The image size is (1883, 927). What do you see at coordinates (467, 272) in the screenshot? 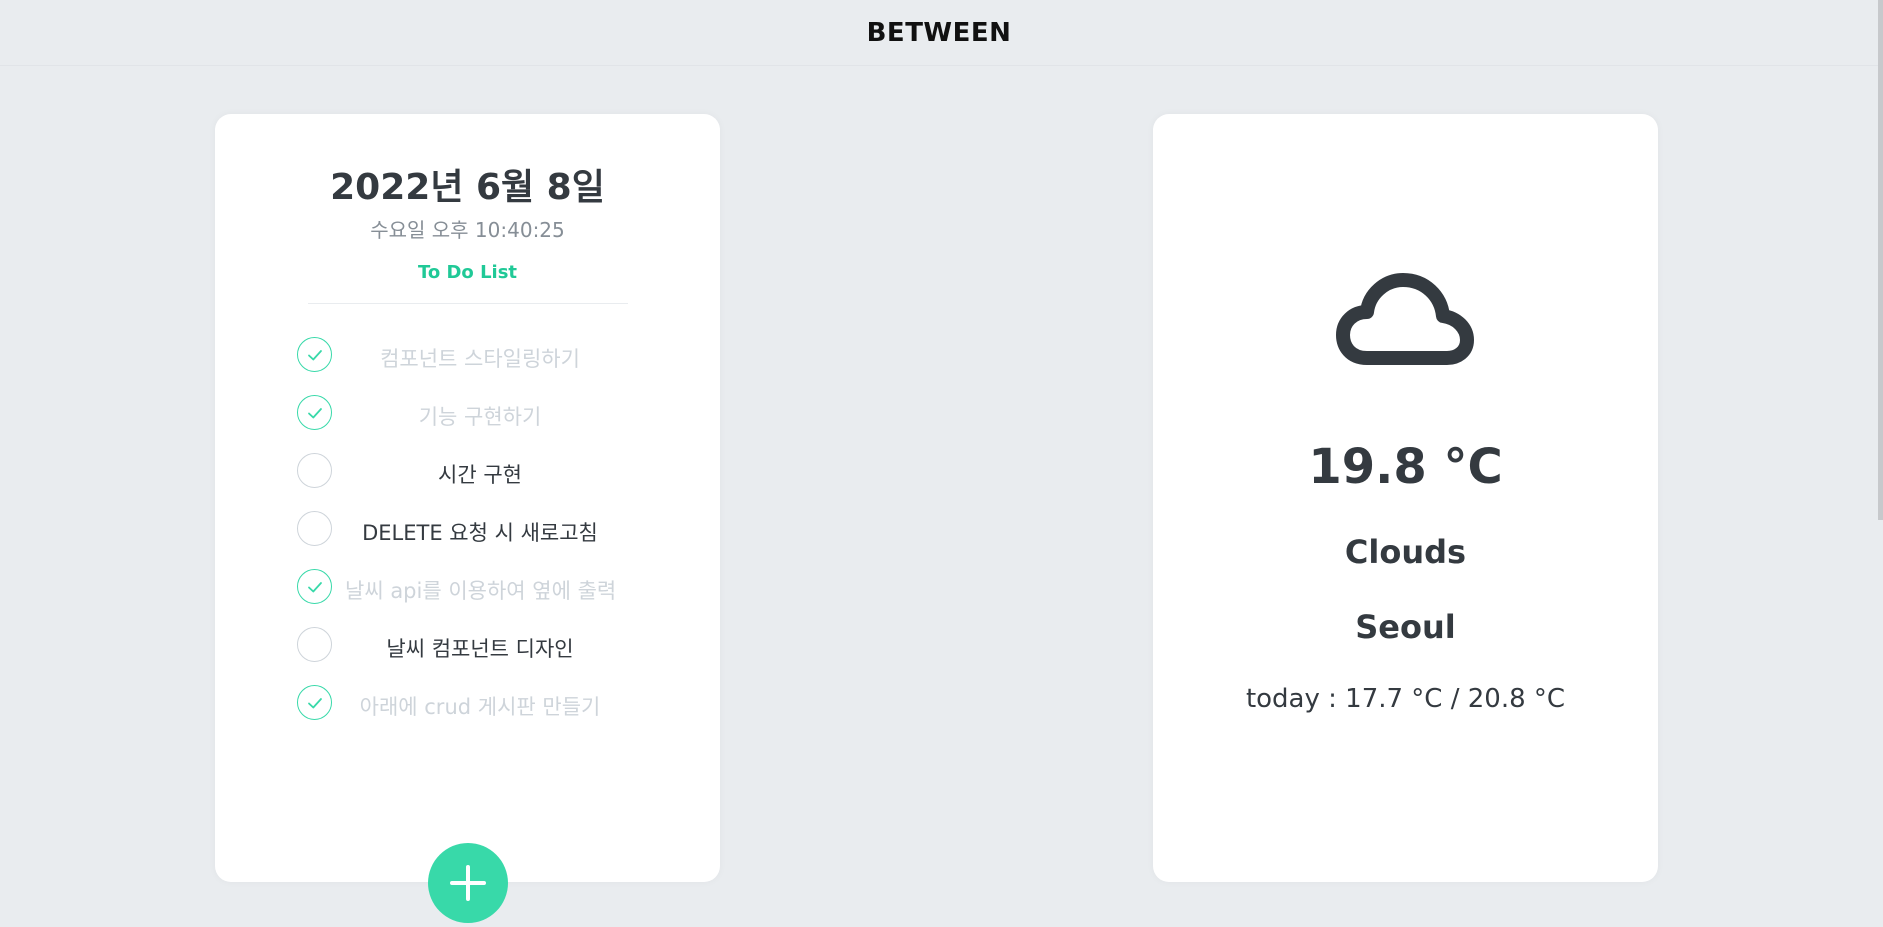
I see `todo-list-title: To Do List` at bounding box center [467, 272].